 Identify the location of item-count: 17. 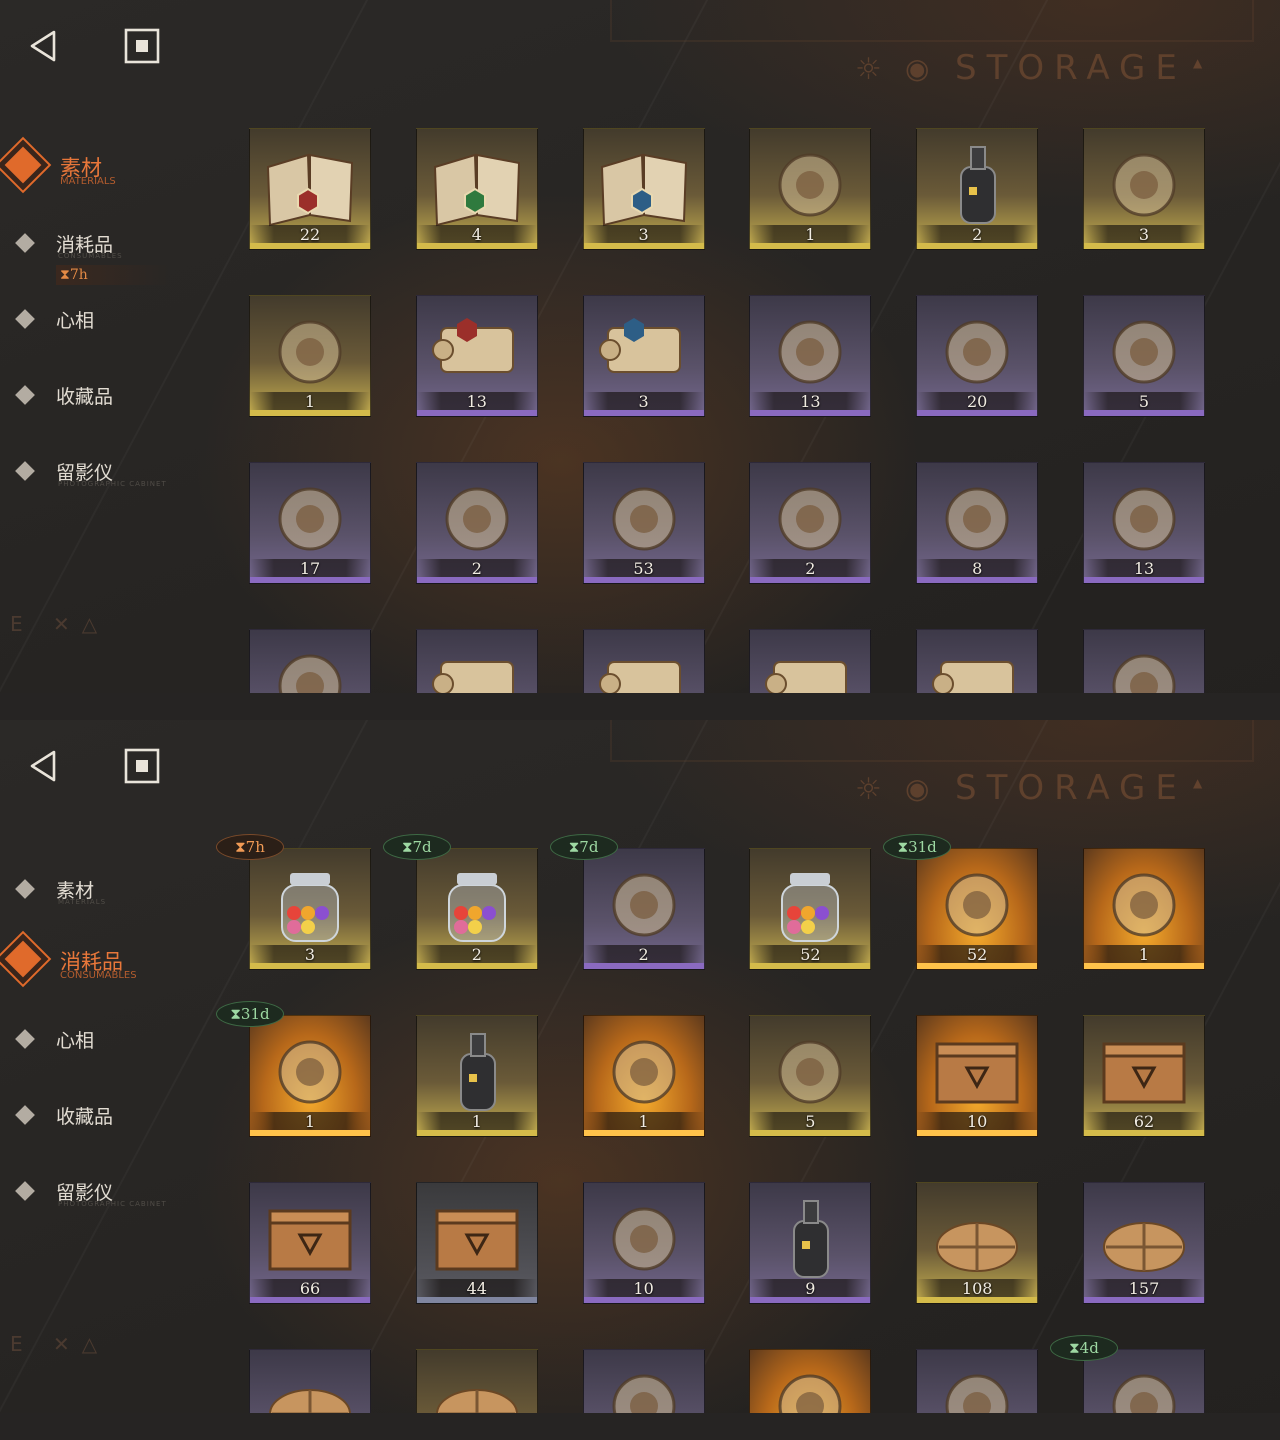
(310, 568).